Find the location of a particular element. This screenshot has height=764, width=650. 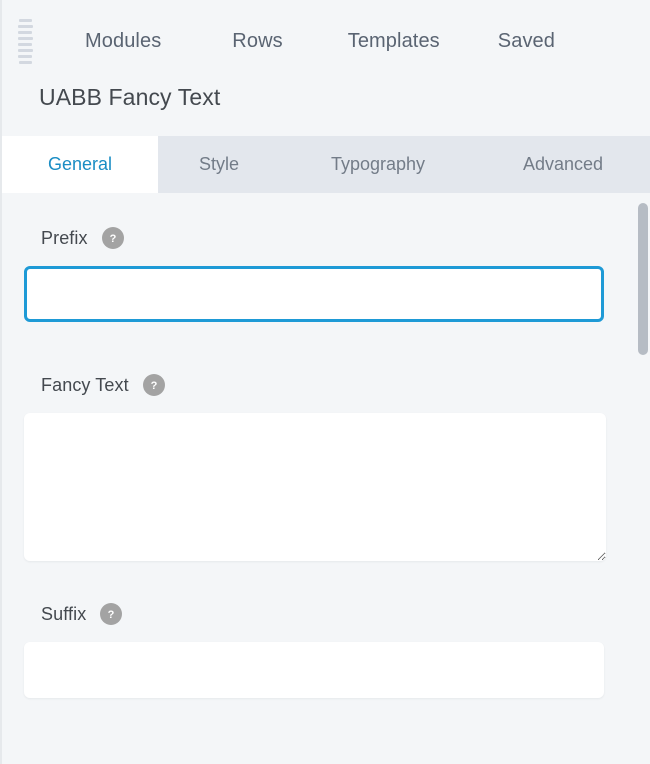

scrollbar-thumb is located at coordinates (643, 279).